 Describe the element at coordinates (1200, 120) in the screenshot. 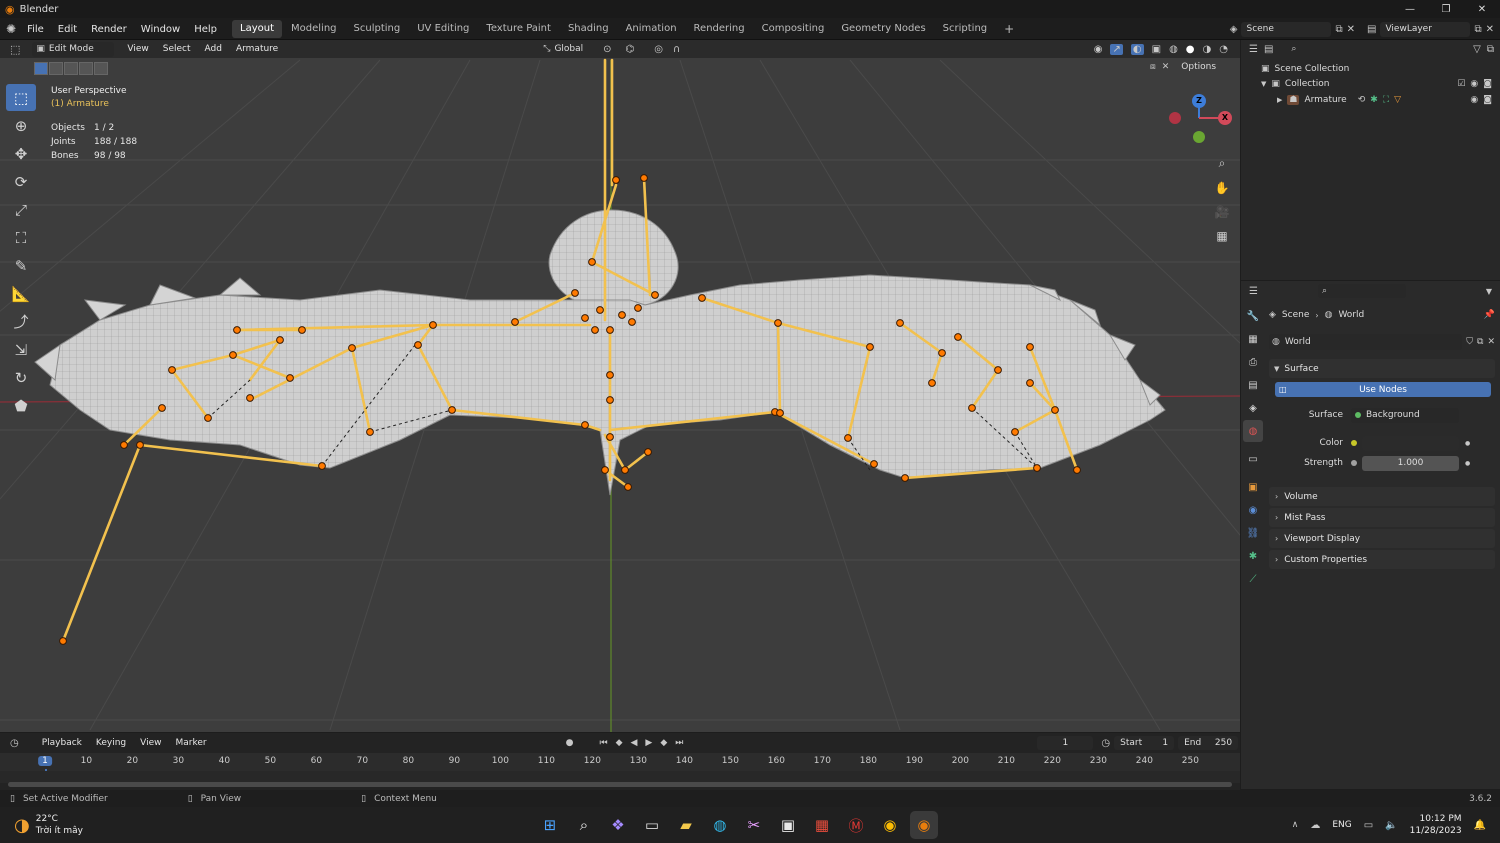

I see `navigation-gizmo: Z X` at that location.